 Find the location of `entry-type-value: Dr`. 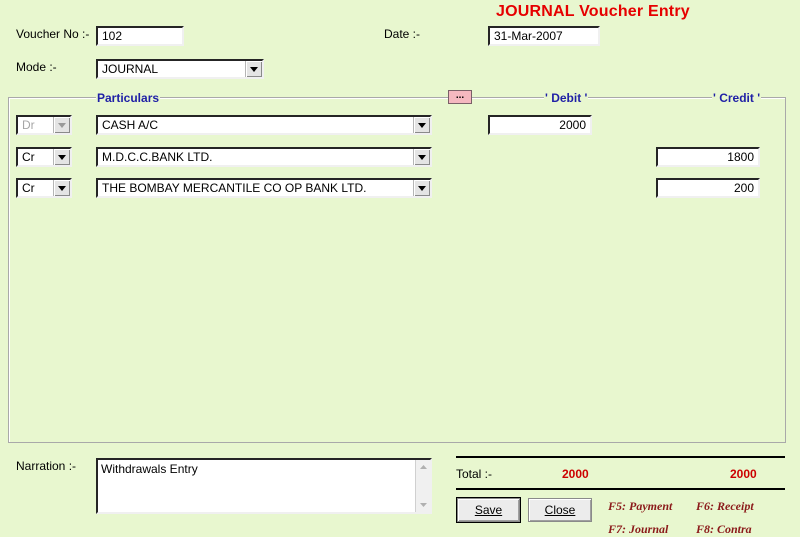

entry-type-value: Dr is located at coordinates (28, 125).